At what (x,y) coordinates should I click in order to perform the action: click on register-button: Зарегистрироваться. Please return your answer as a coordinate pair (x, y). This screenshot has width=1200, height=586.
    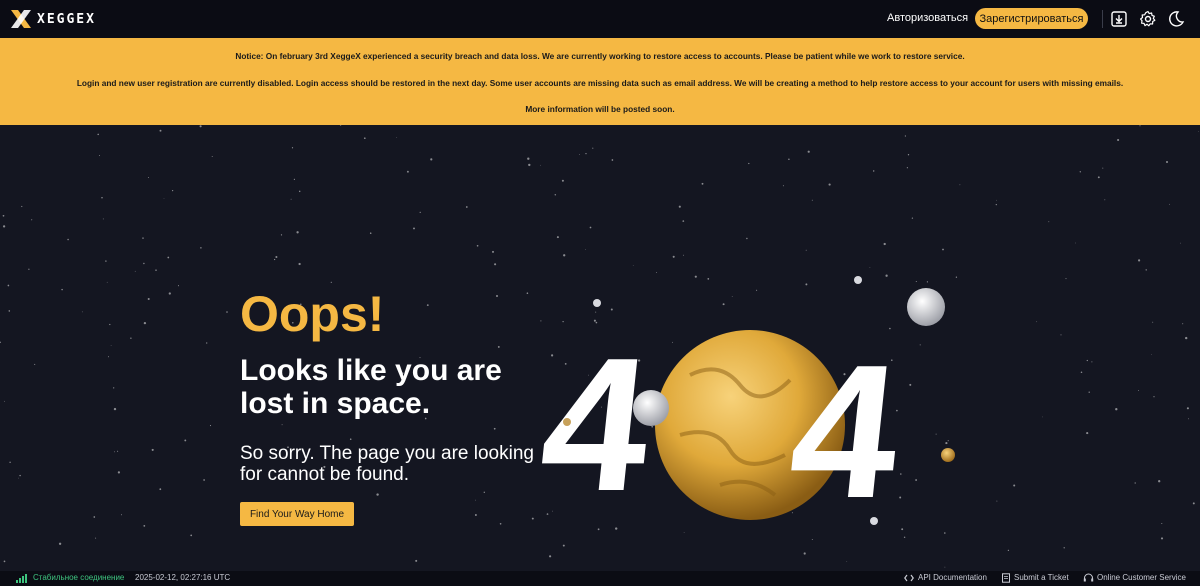
    Looking at the image, I should click on (1031, 18).